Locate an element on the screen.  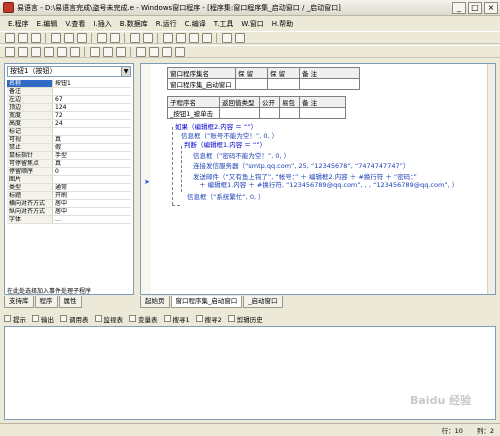
menu-edit: E.编辑 is located at coordinates (47, 24).